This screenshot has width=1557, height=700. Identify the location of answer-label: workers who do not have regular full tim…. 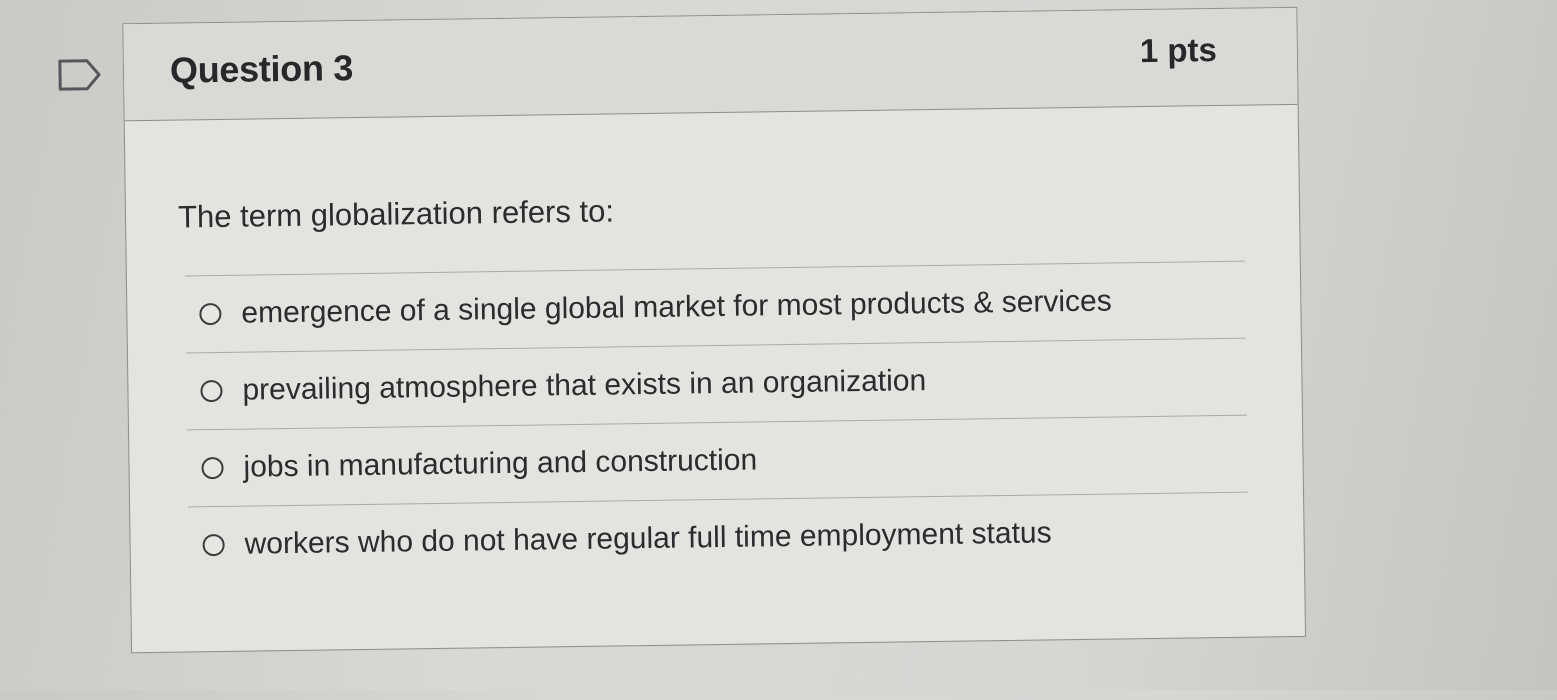
(648, 538).